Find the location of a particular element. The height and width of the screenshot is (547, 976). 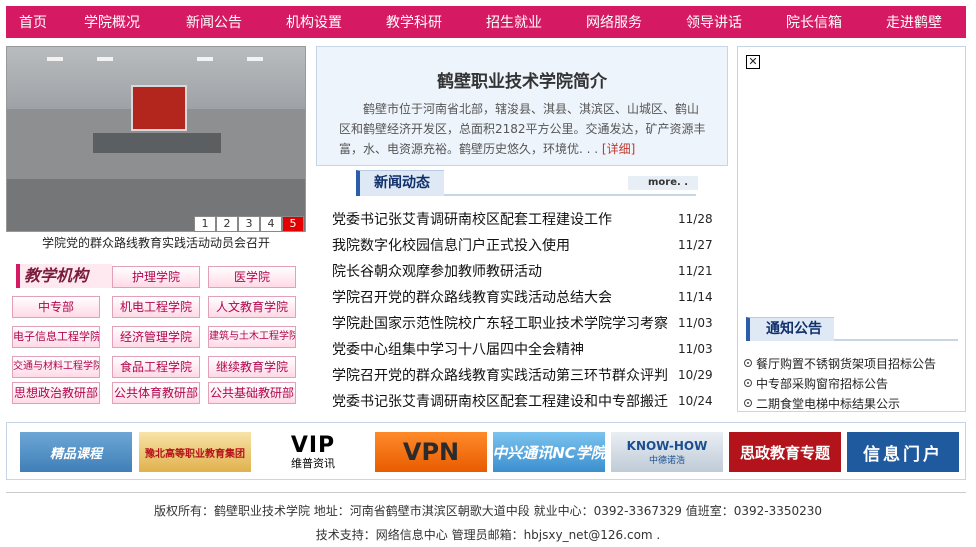

news-item: 学院召开党的群众路线教育实践活动总结大会 11/14 is located at coordinates (522, 297).